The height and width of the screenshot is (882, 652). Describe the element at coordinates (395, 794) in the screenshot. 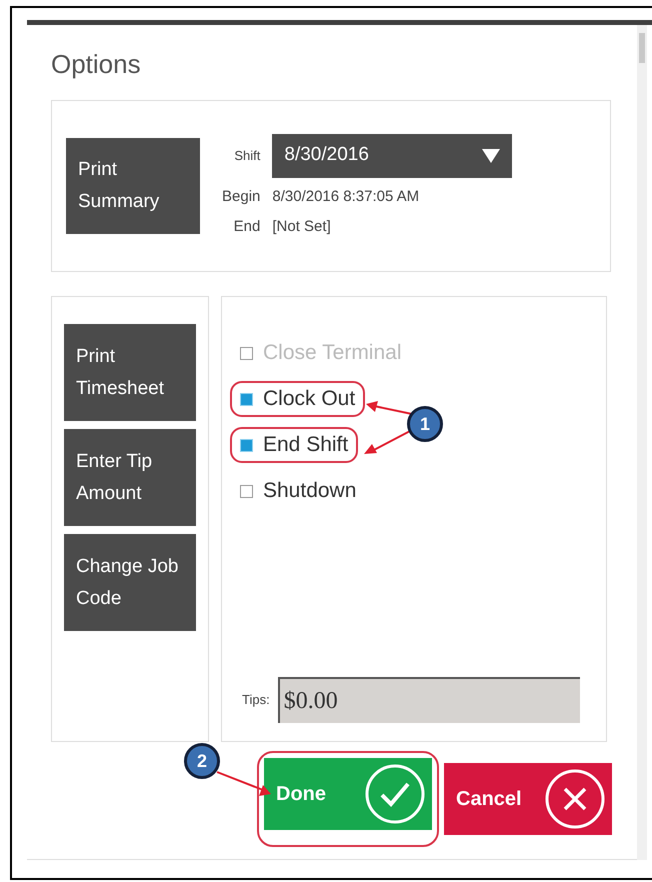

I see `check-circle-icon` at that location.